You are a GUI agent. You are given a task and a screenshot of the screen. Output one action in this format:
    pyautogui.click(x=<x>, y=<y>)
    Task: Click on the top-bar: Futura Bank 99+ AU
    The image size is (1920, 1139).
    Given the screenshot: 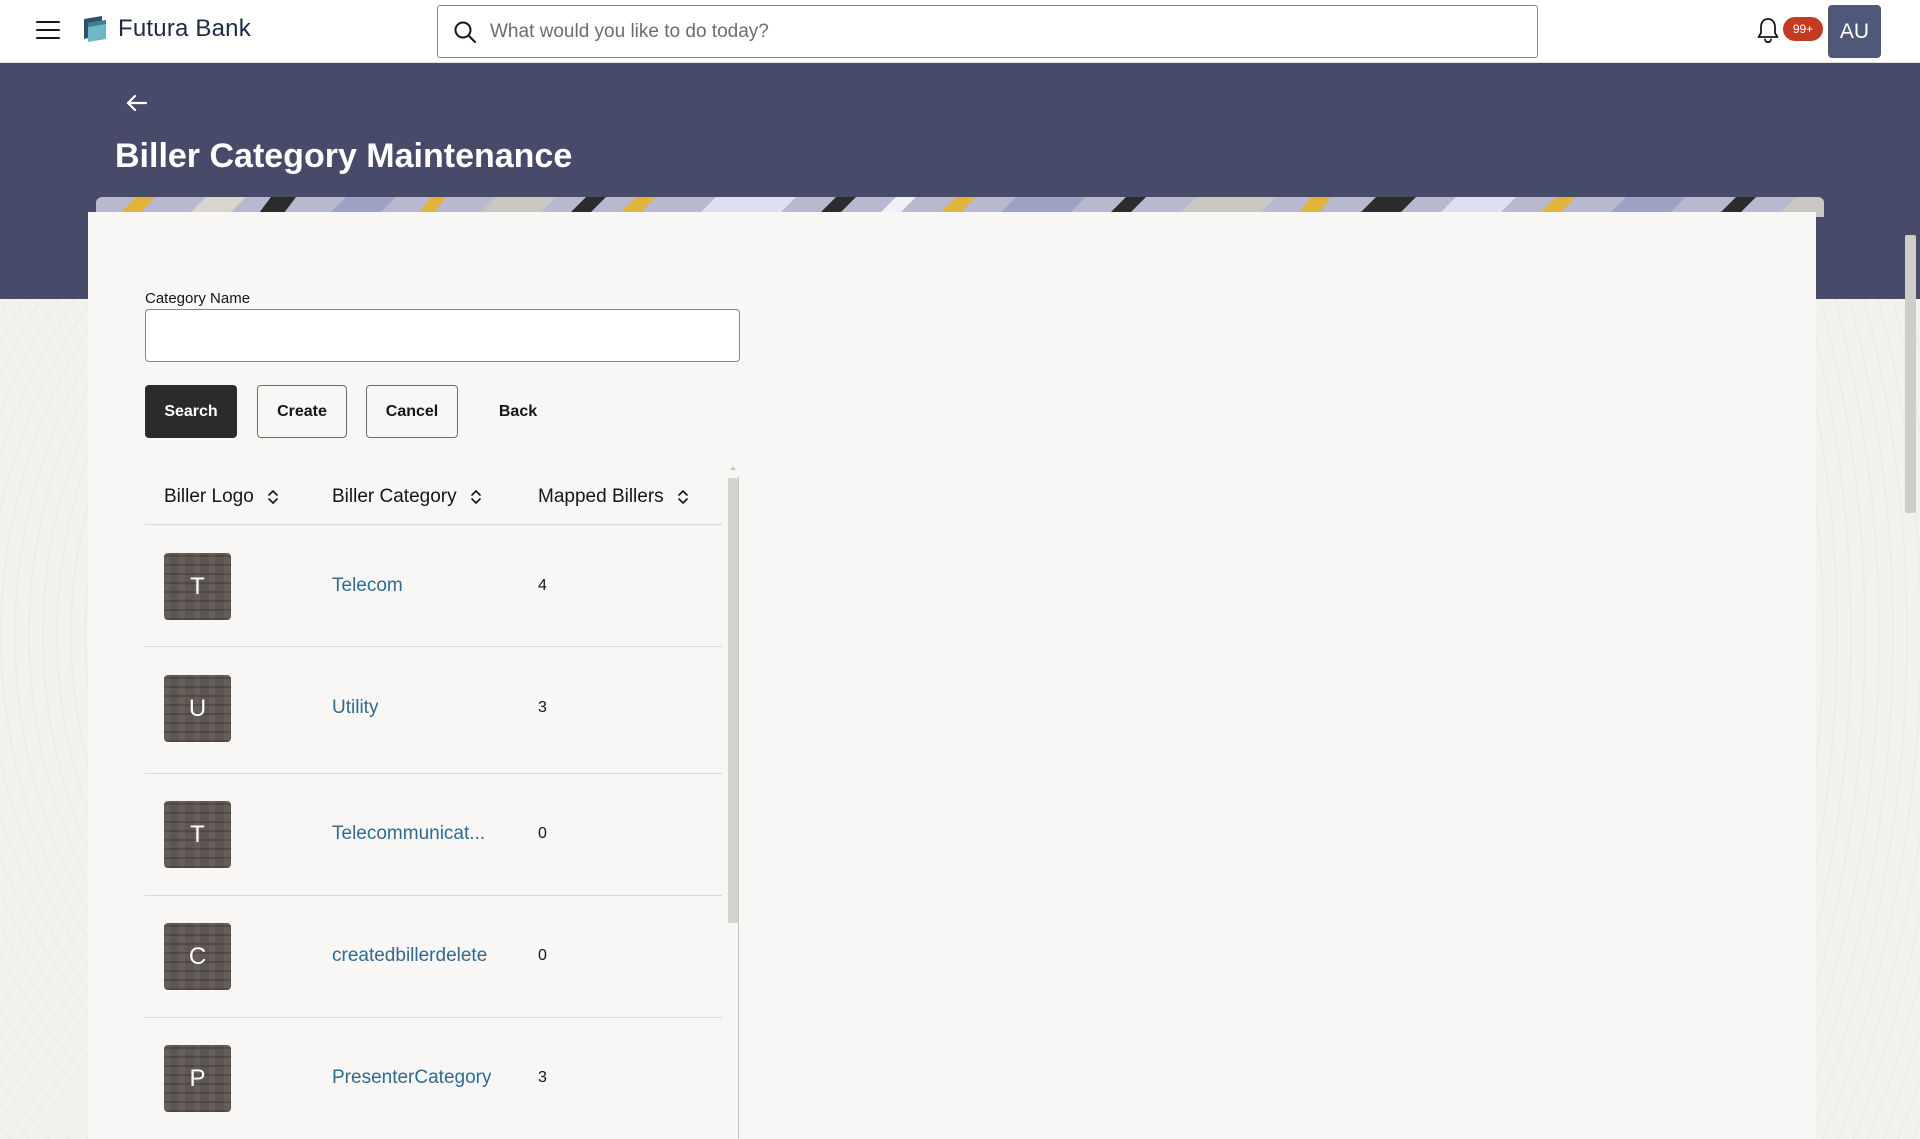 What is the action you would take?
    pyautogui.click(x=960, y=31)
    